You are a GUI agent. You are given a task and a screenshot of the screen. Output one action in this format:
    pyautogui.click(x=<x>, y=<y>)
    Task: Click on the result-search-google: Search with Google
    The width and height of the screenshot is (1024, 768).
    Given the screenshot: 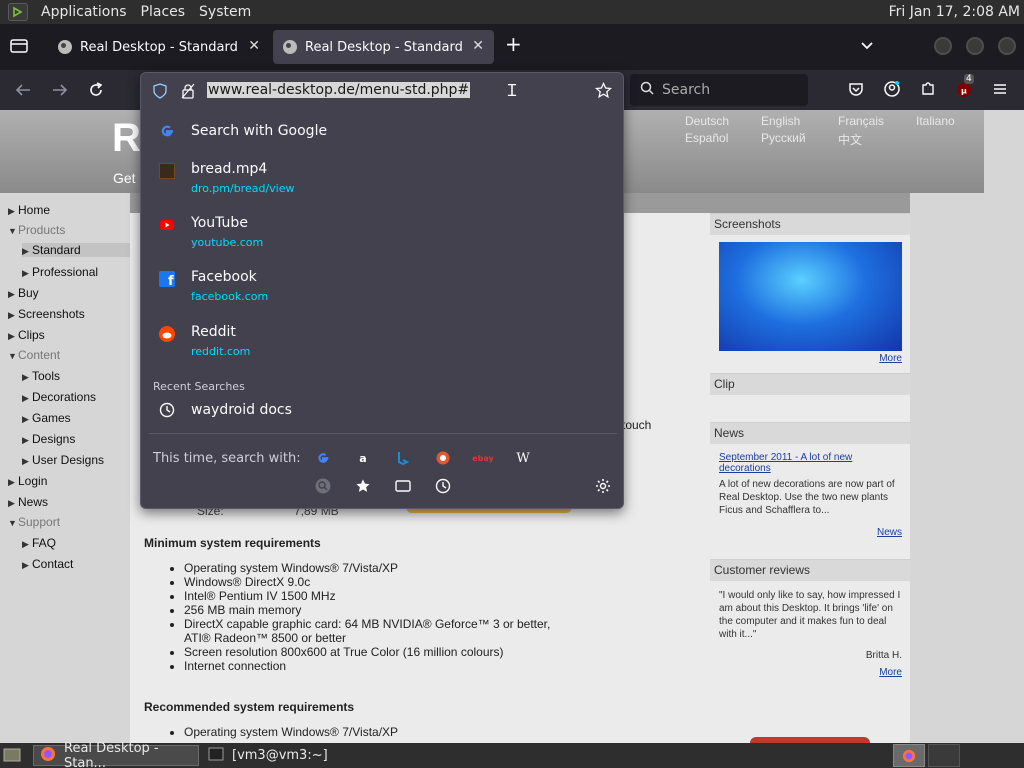 What is the action you would take?
    pyautogui.click(x=382, y=133)
    